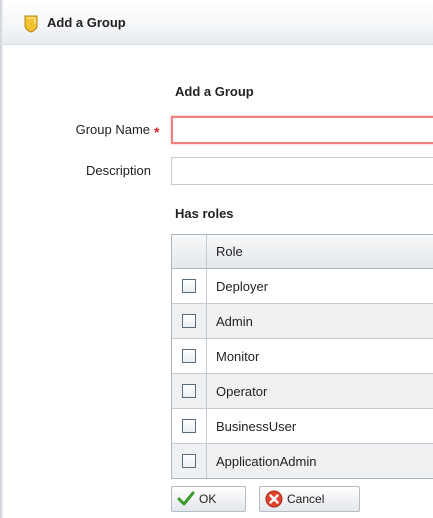 The height and width of the screenshot is (518, 433). I want to click on cancel-x-icon, so click(274, 499).